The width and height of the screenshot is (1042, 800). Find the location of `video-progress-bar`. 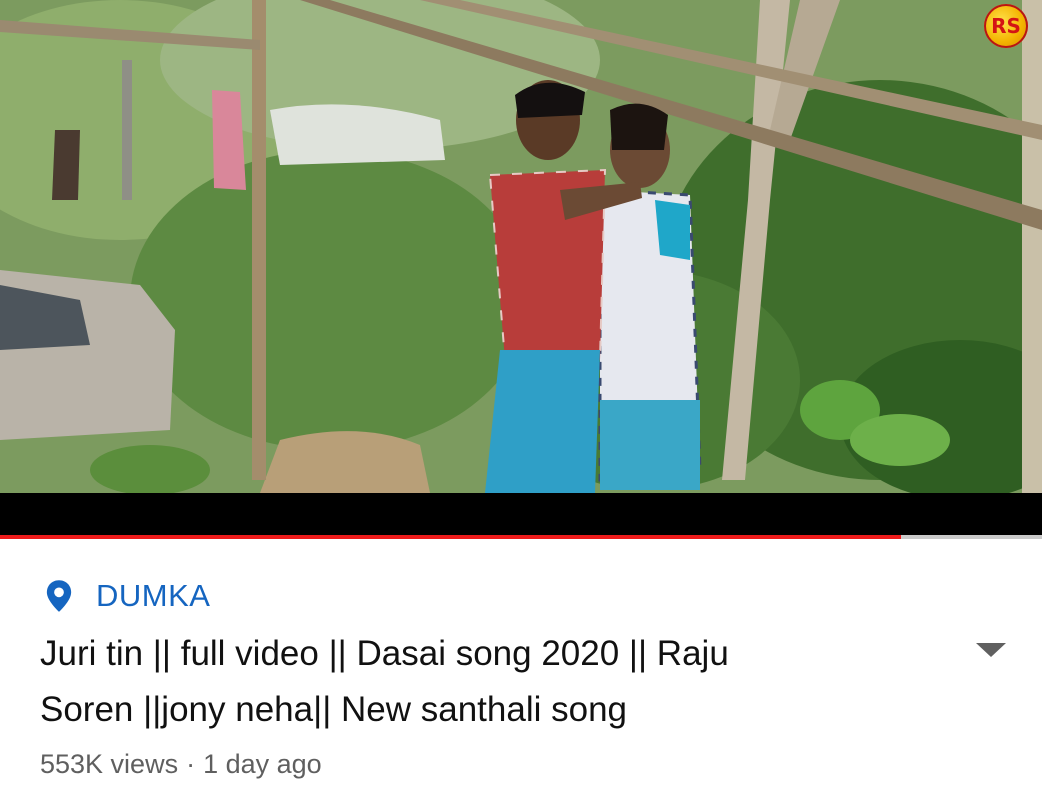

video-progress-bar is located at coordinates (521, 537).